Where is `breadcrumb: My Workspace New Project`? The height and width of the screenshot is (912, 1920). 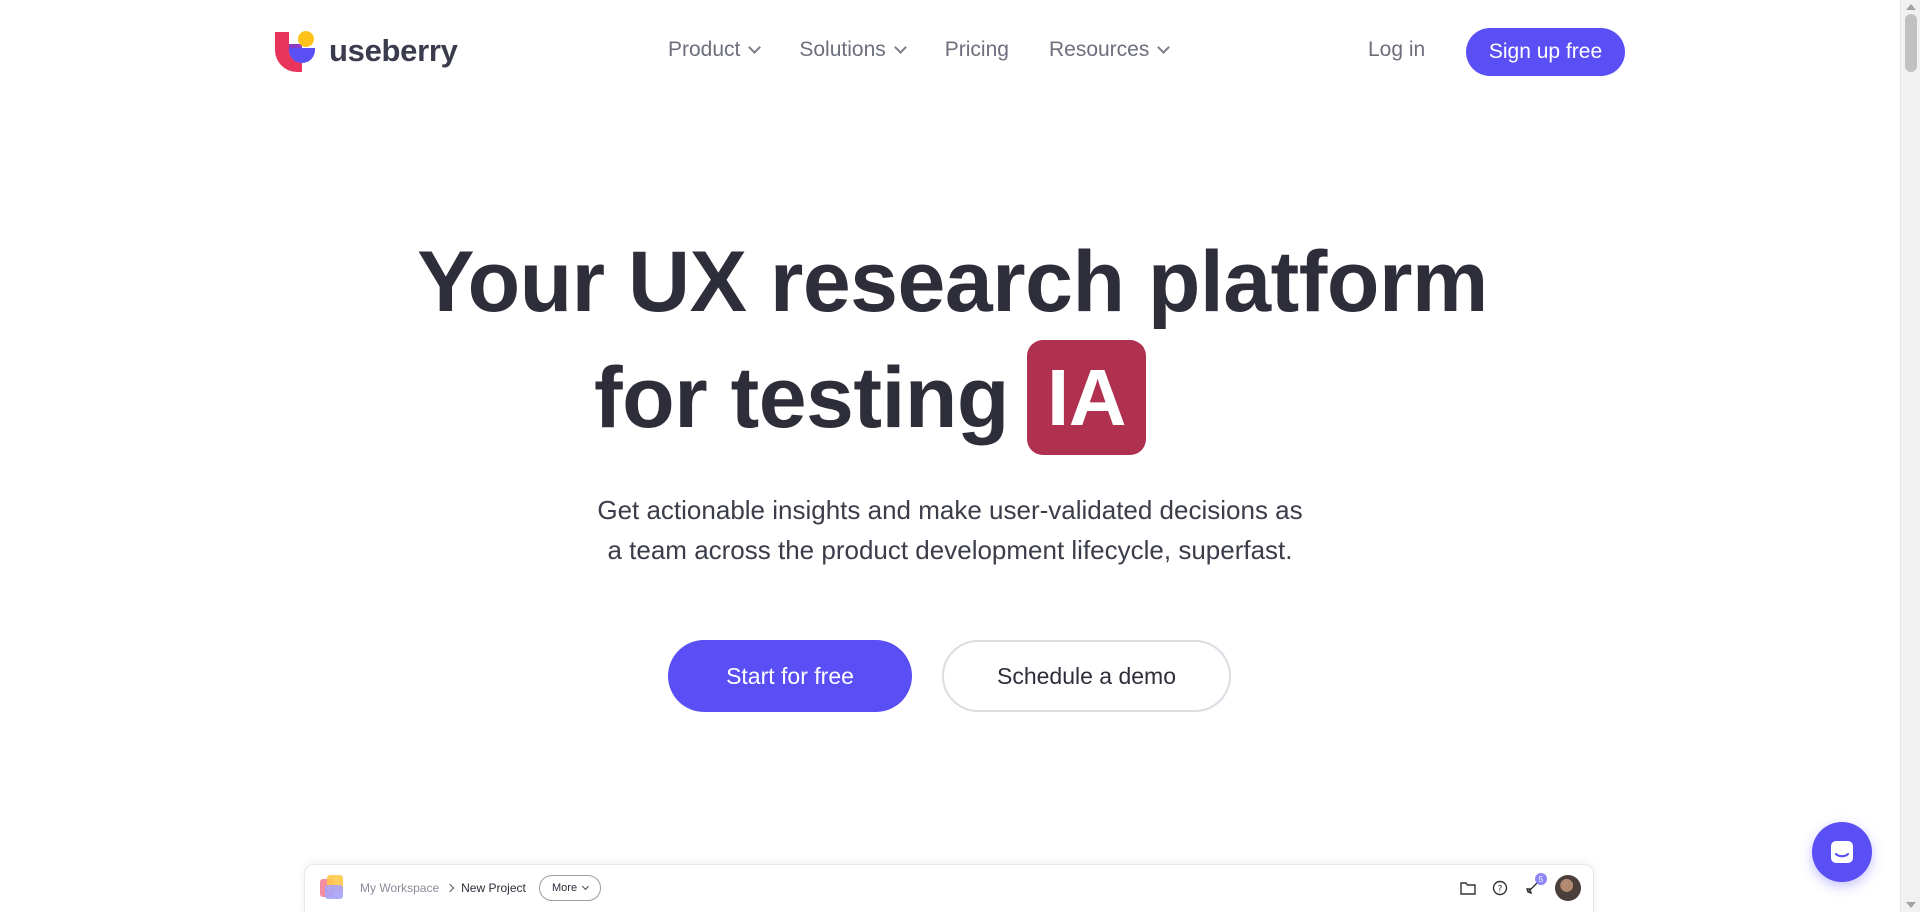 breadcrumb: My Workspace New Project is located at coordinates (443, 888).